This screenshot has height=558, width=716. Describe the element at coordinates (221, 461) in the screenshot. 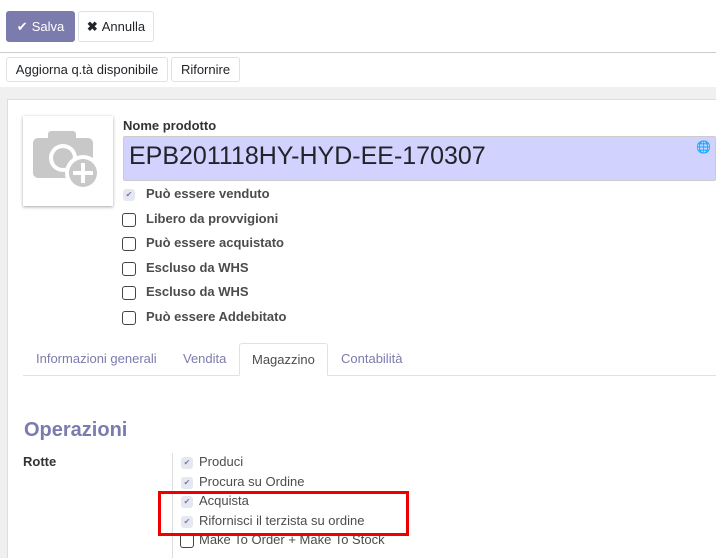

I see `route-label: Produci` at that location.